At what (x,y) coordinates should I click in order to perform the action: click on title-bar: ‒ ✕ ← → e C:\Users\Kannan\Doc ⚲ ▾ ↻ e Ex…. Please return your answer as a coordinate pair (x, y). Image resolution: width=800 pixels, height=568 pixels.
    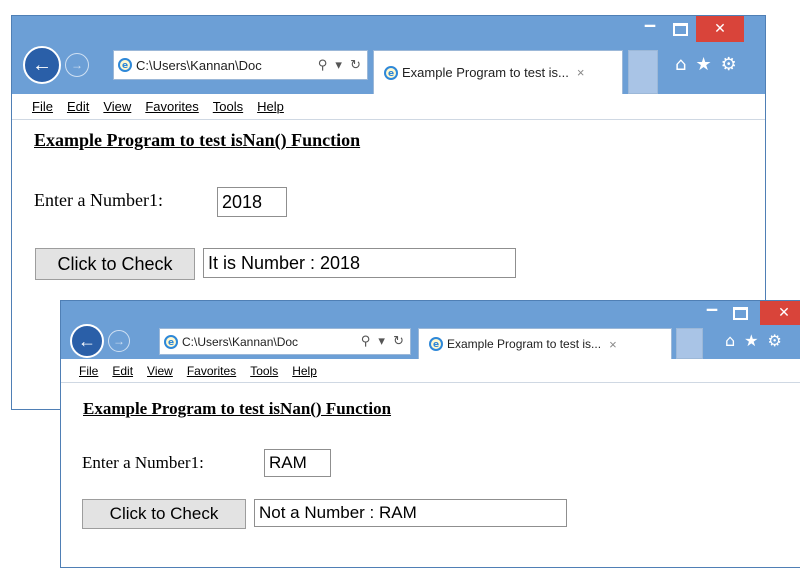
    Looking at the image, I should click on (388, 54).